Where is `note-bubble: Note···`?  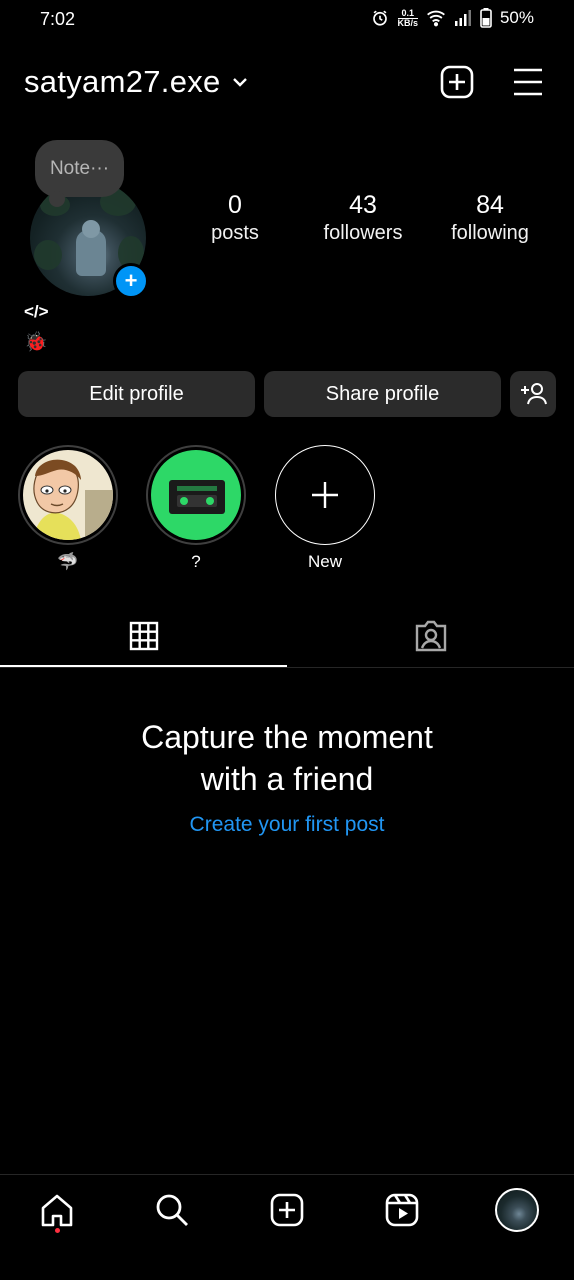
note-bubble: Note··· is located at coordinates (79, 173).